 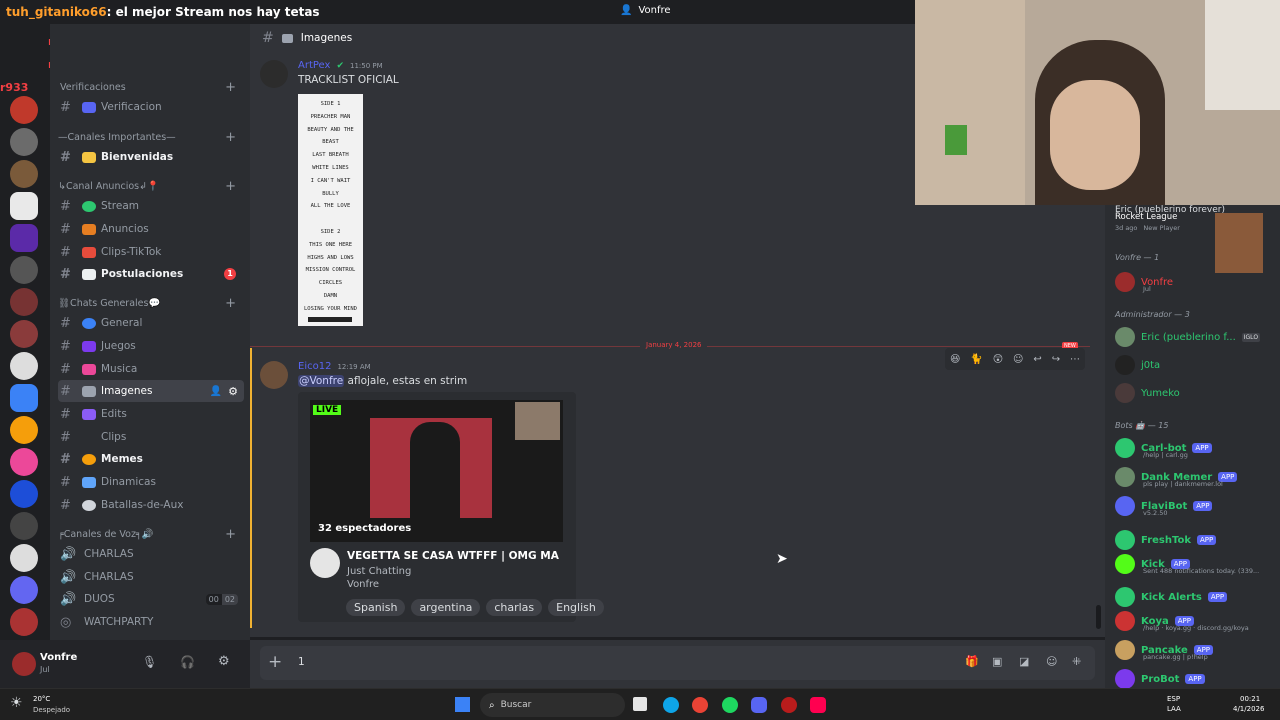 What do you see at coordinates (1024, 661) in the screenshot?
I see `sticker-icon: ◪` at bounding box center [1024, 661].